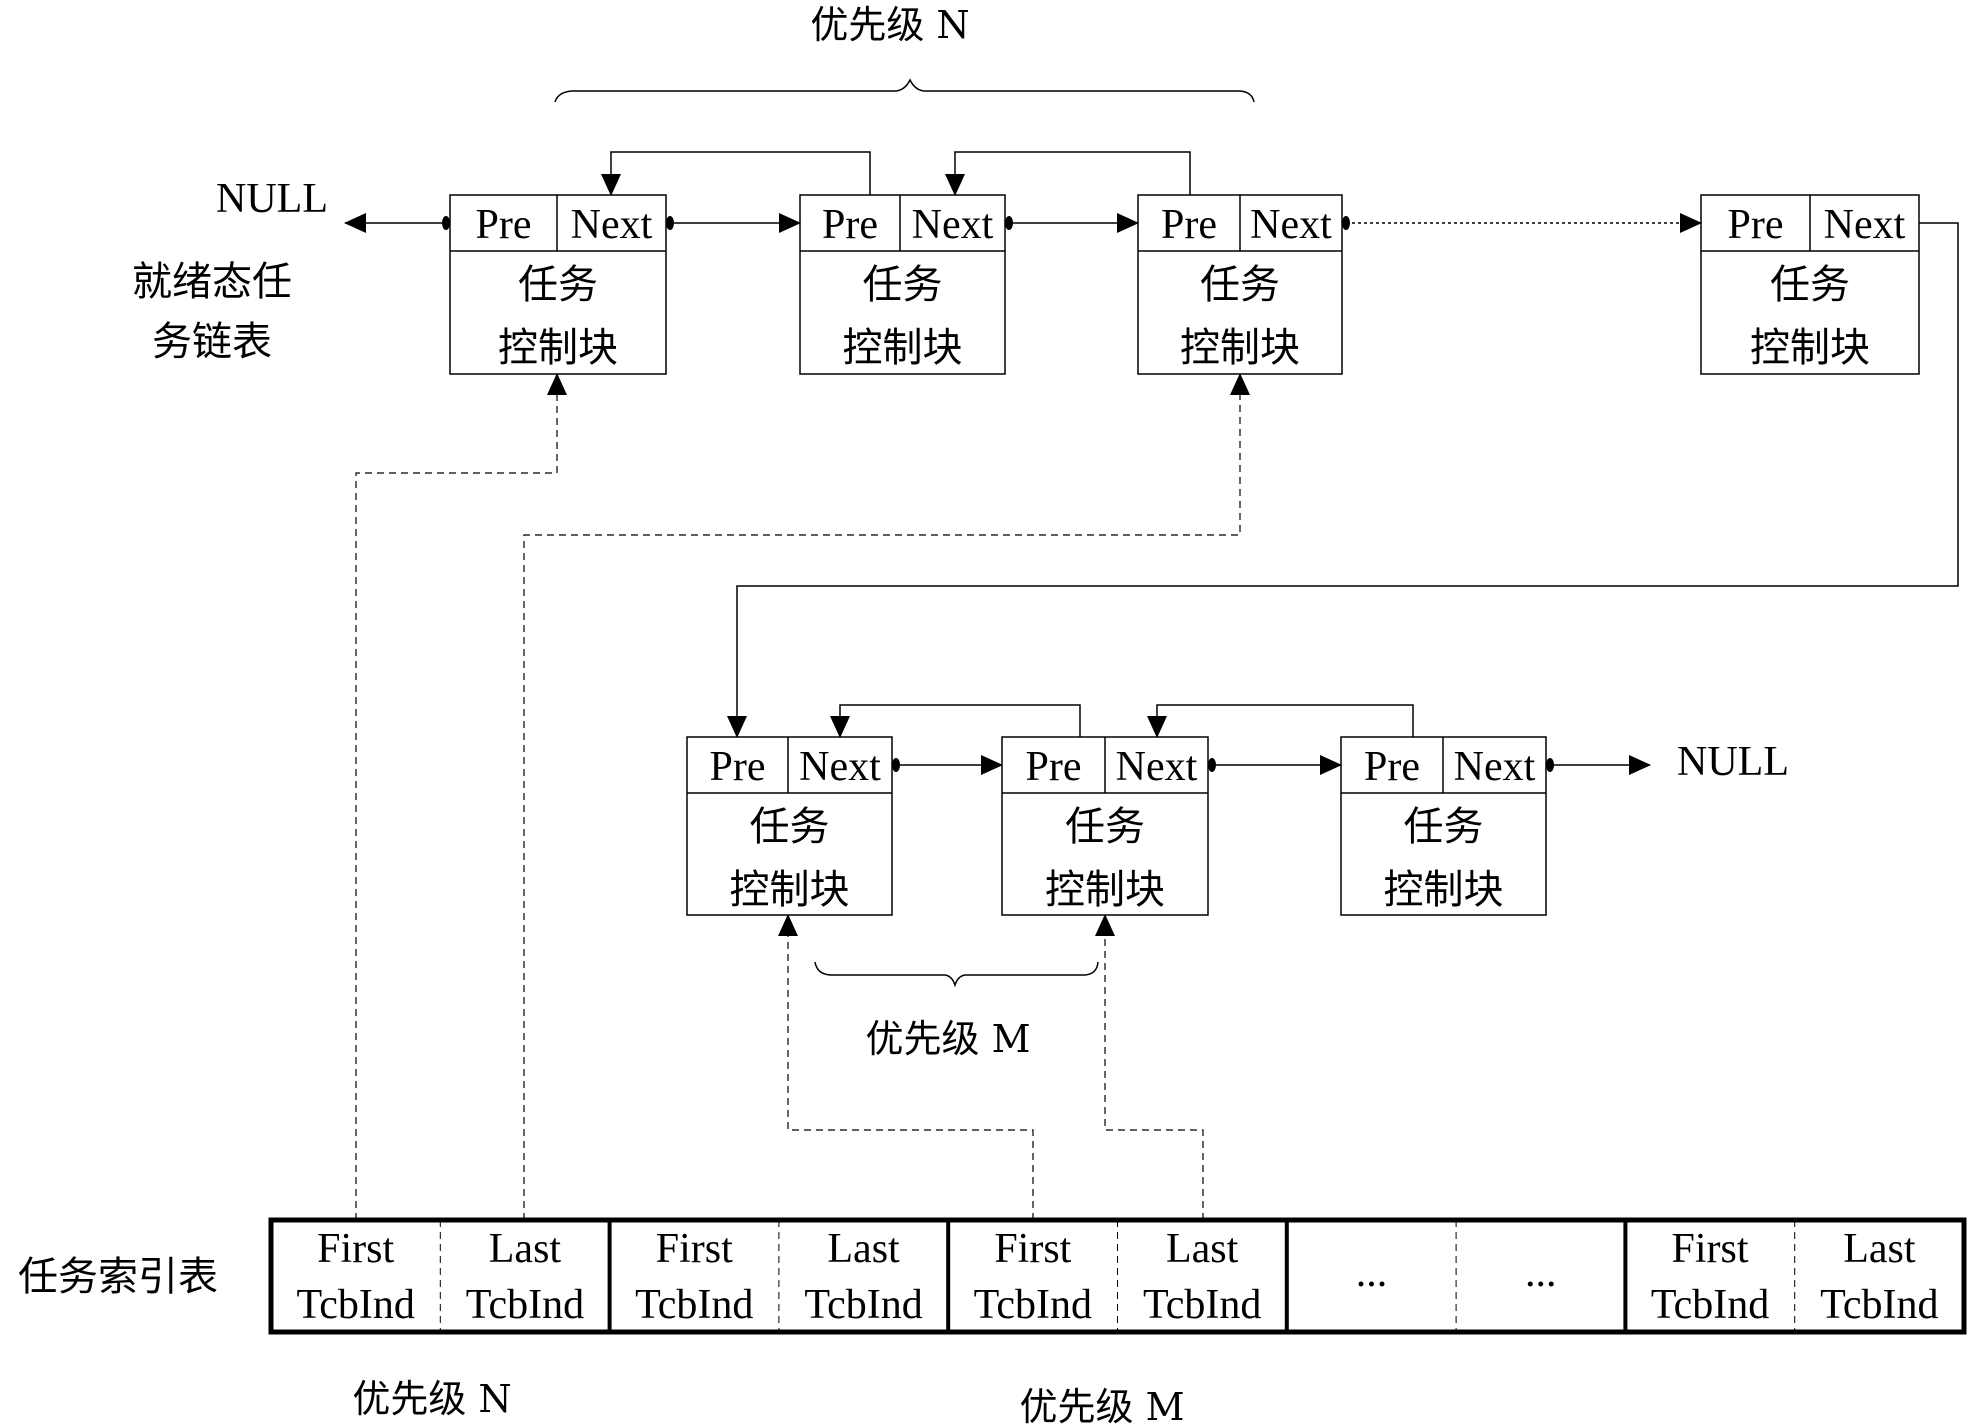 This screenshot has width=1969, height=1428. What do you see at coordinates (431, 1399) in the screenshot?
I see `priority-n-bottom-label: 优先级 N` at bounding box center [431, 1399].